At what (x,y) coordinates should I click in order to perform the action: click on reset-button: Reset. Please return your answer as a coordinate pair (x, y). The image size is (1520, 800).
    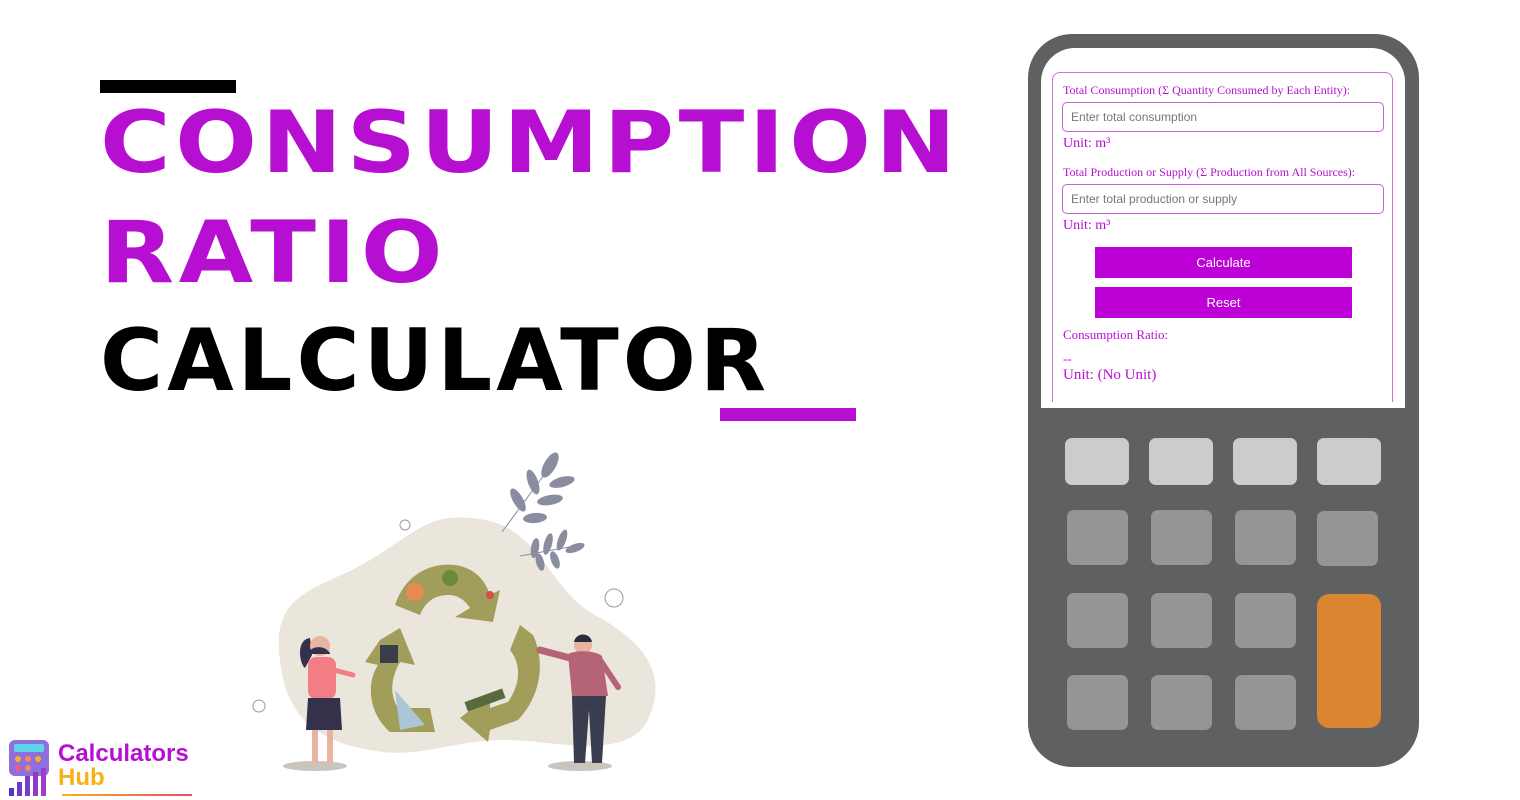
    Looking at the image, I should click on (1223, 302).